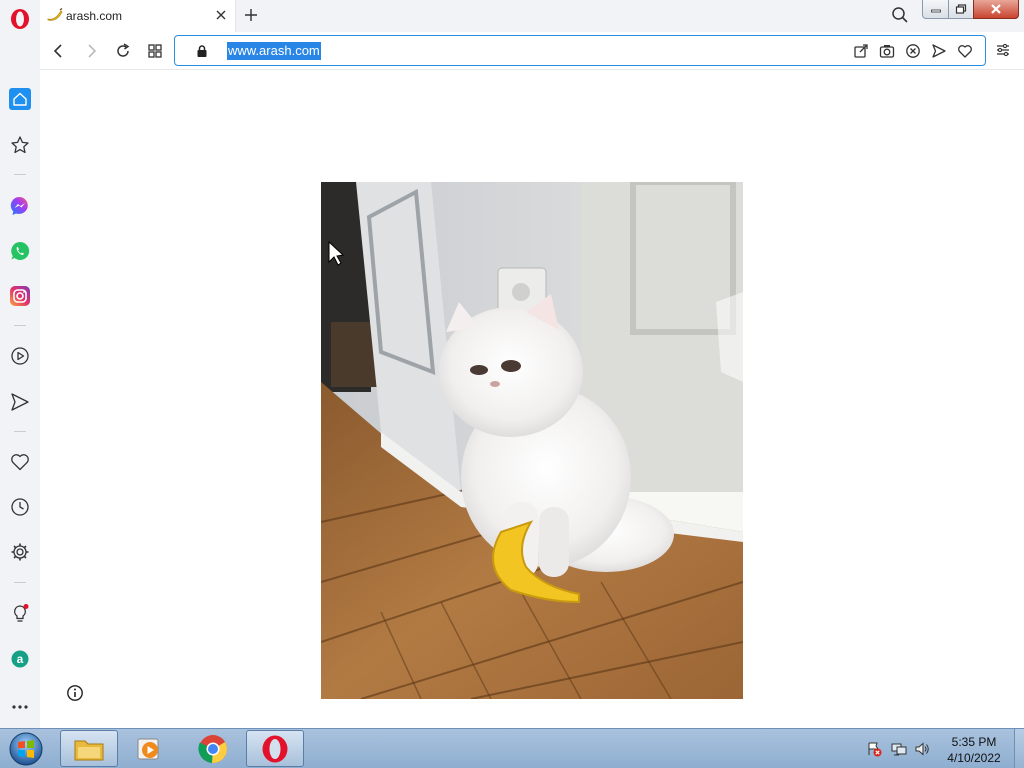 The width and height of the screenshot is (1024, 768). What do you see at coordinates (123, 51) in the screenshot?
I see `reload-icon` at bounding box center [123, 51].